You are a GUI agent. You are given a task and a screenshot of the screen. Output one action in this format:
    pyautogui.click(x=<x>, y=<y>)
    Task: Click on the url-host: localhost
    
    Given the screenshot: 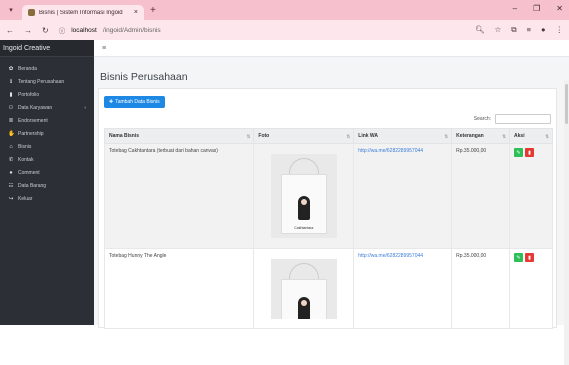 What is the action you would take?
    pyautogui.click(x=84, y=30)
    